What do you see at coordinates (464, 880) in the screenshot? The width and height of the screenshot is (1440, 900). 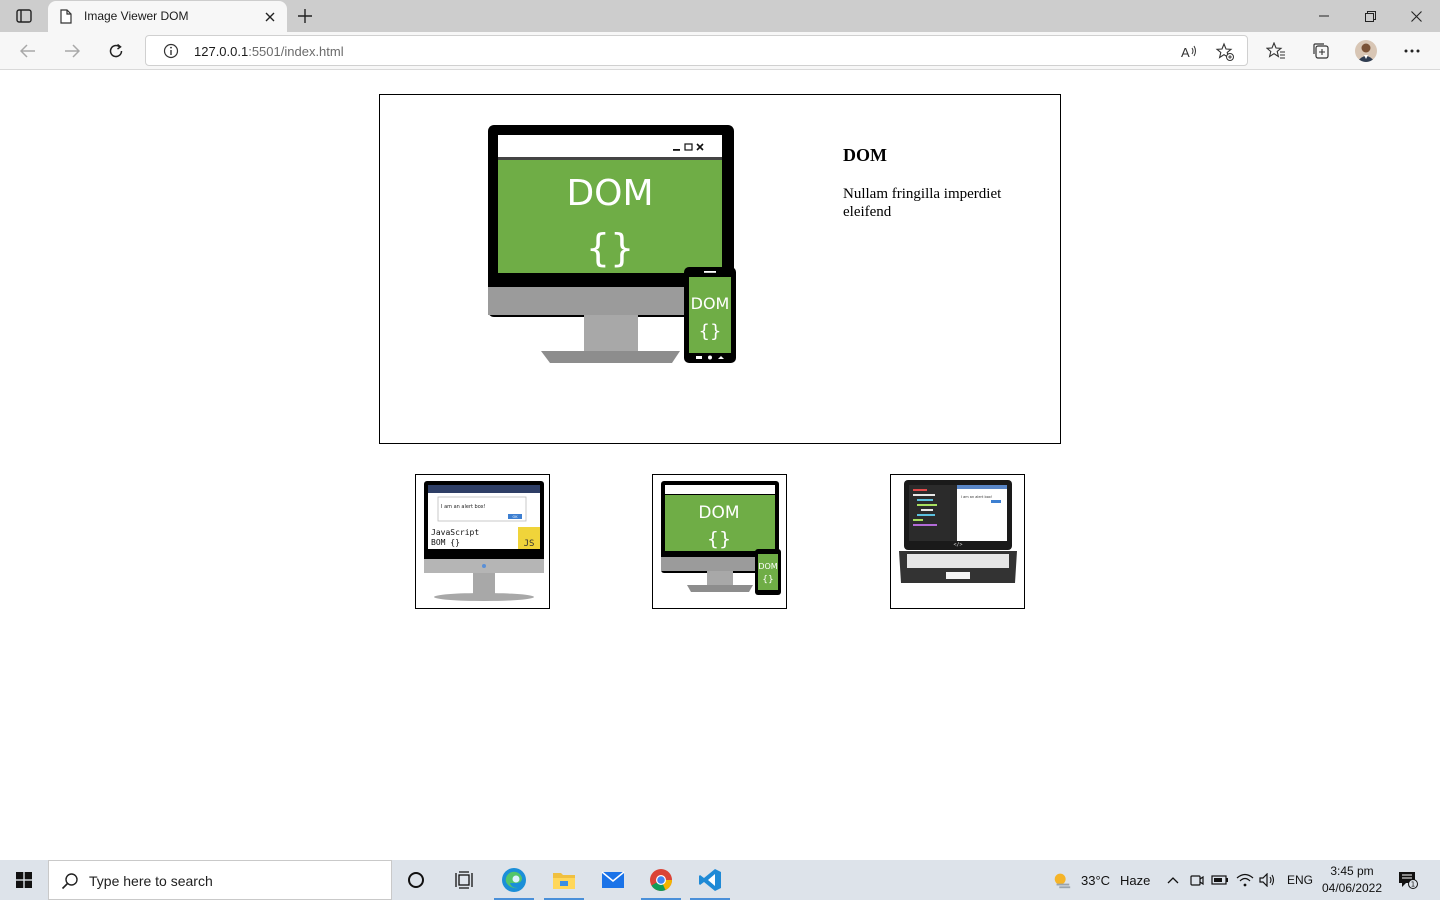 I see `task-view-icon` at bounding box center [464, 880].